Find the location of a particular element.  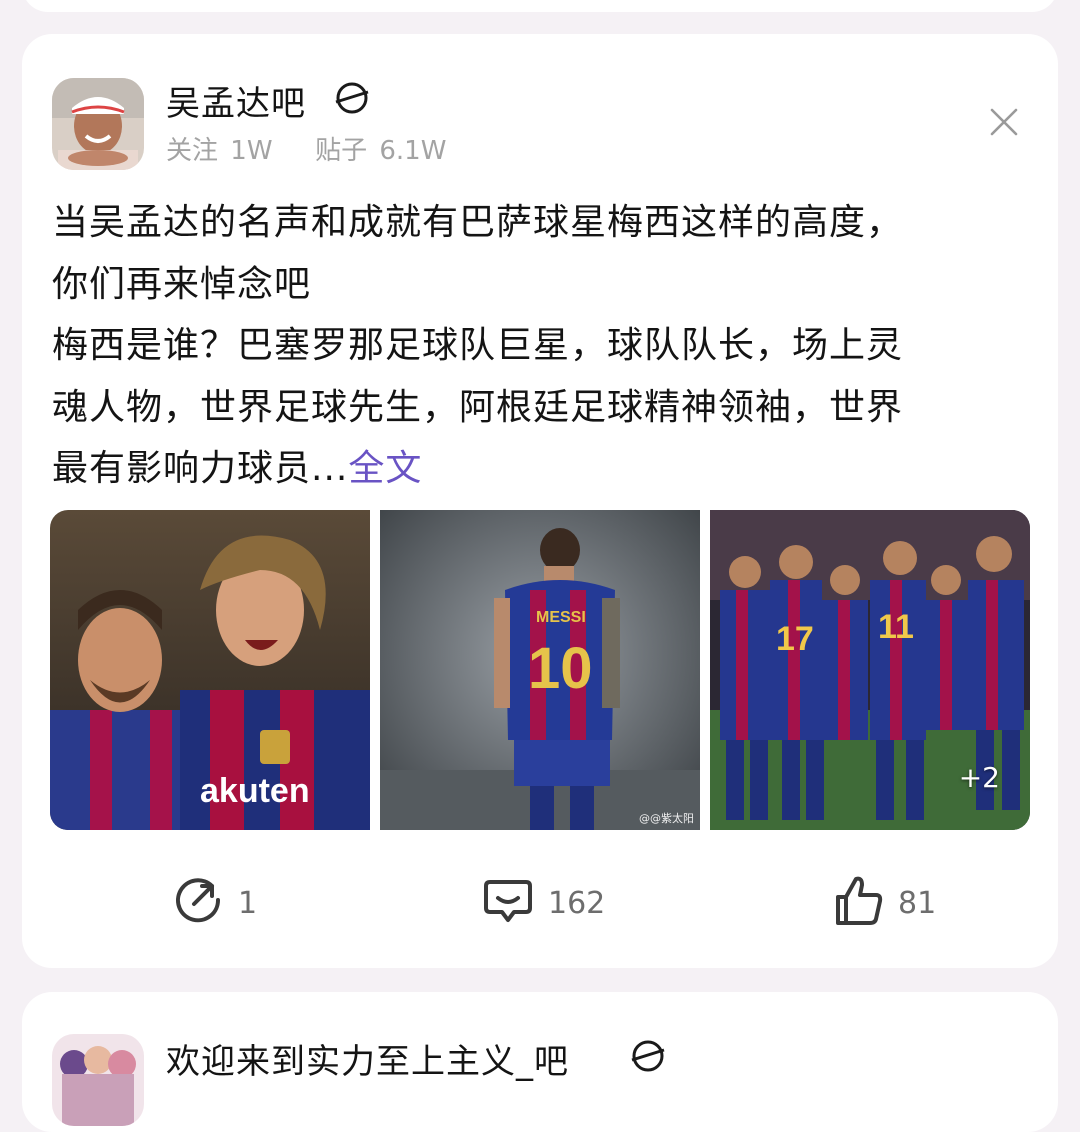

more-images-count: +2 is located at coordinates (979, 777).